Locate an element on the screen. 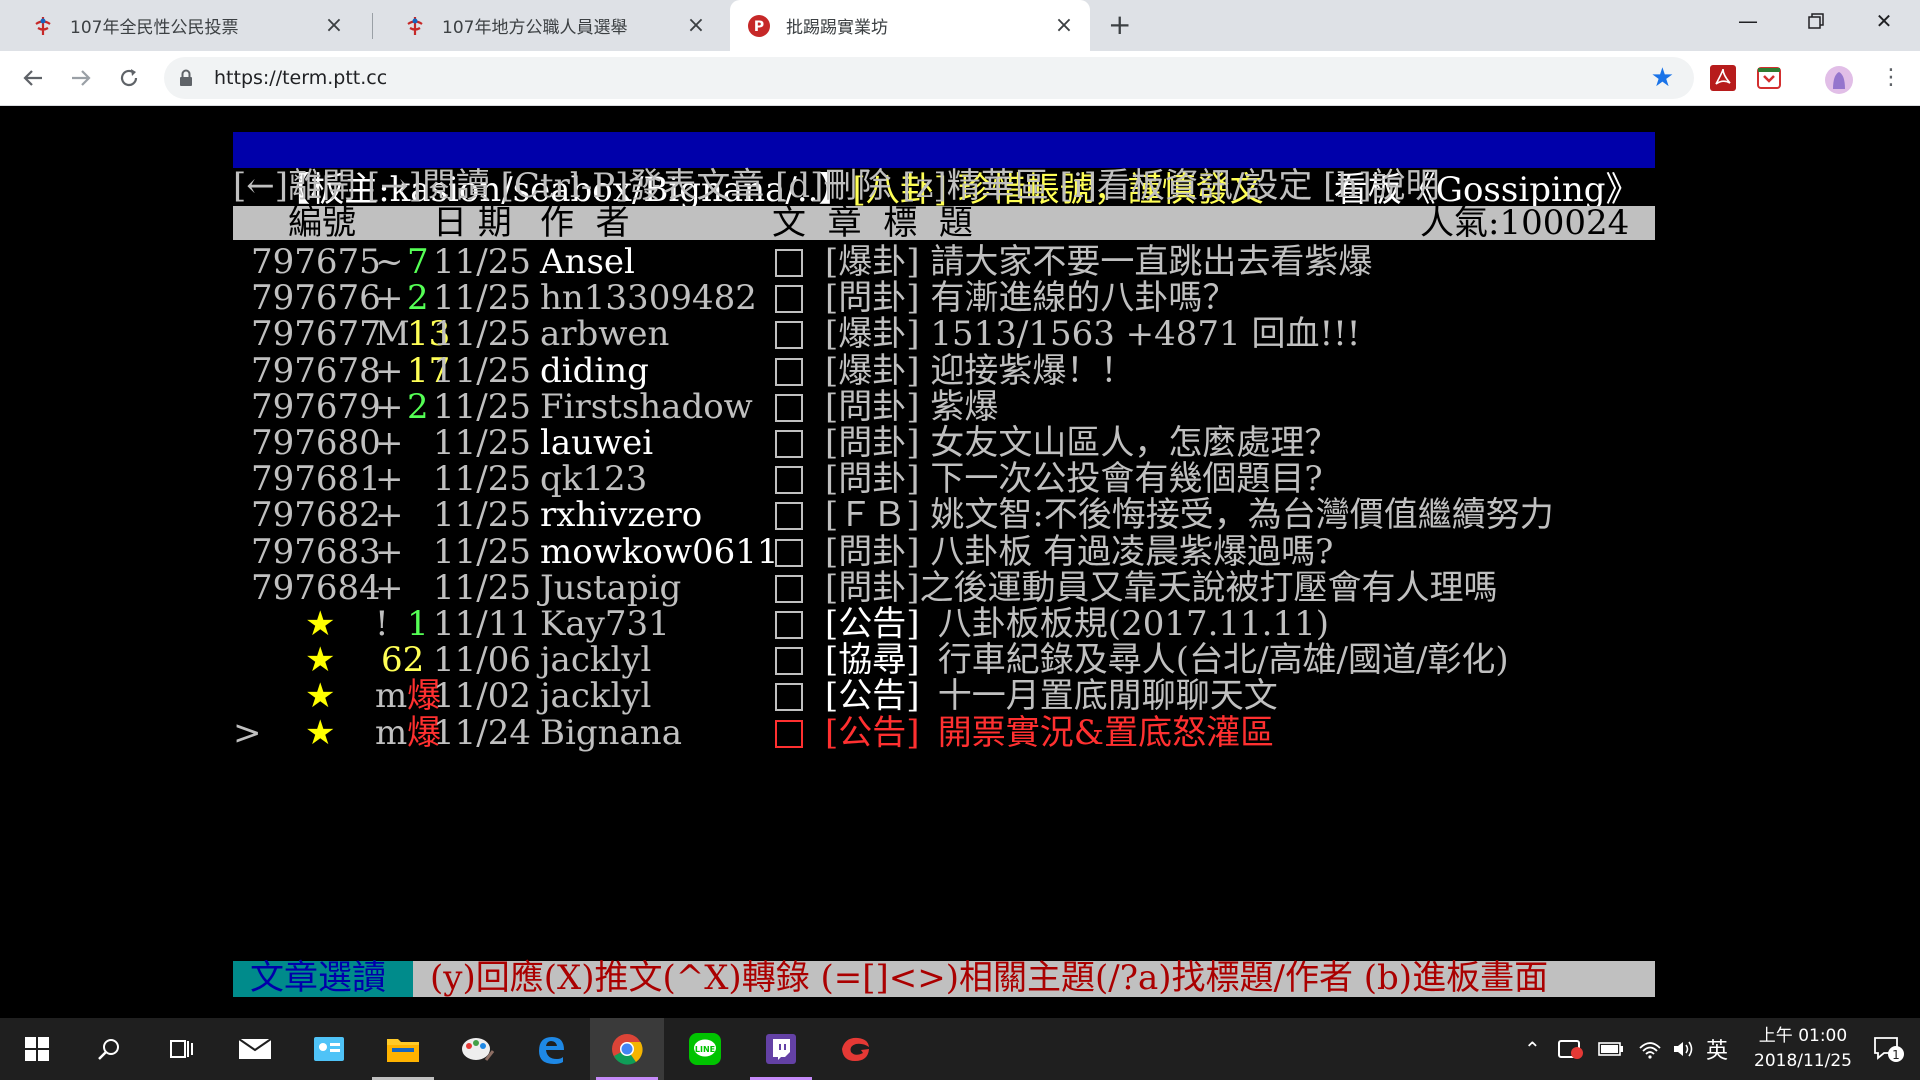 The height and width of the screenshot is (1080, 1920). recommend-count: 2 is located at coordinates (418, 298).